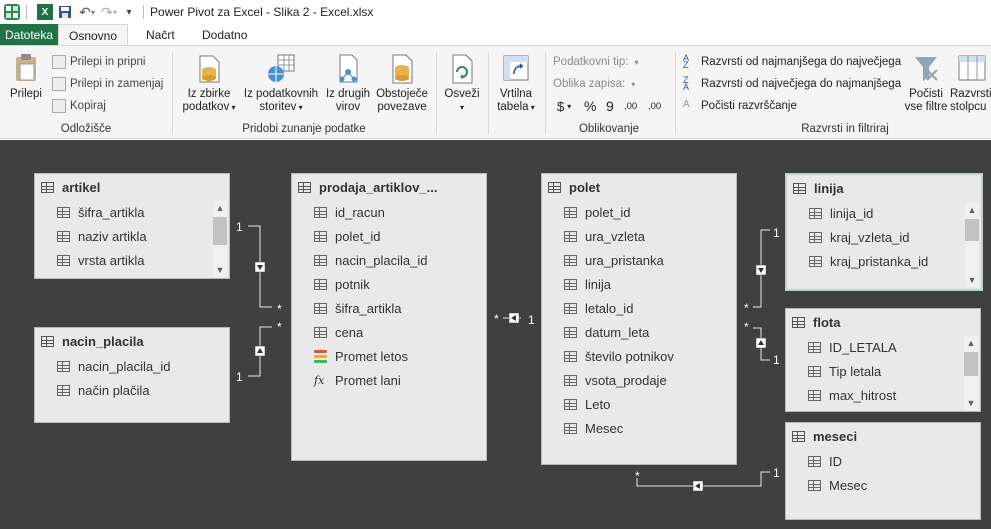 The image size is (991, 529). I want to click on pivot-table-button: Vrtilna tabela ▾, so click(516, 83).